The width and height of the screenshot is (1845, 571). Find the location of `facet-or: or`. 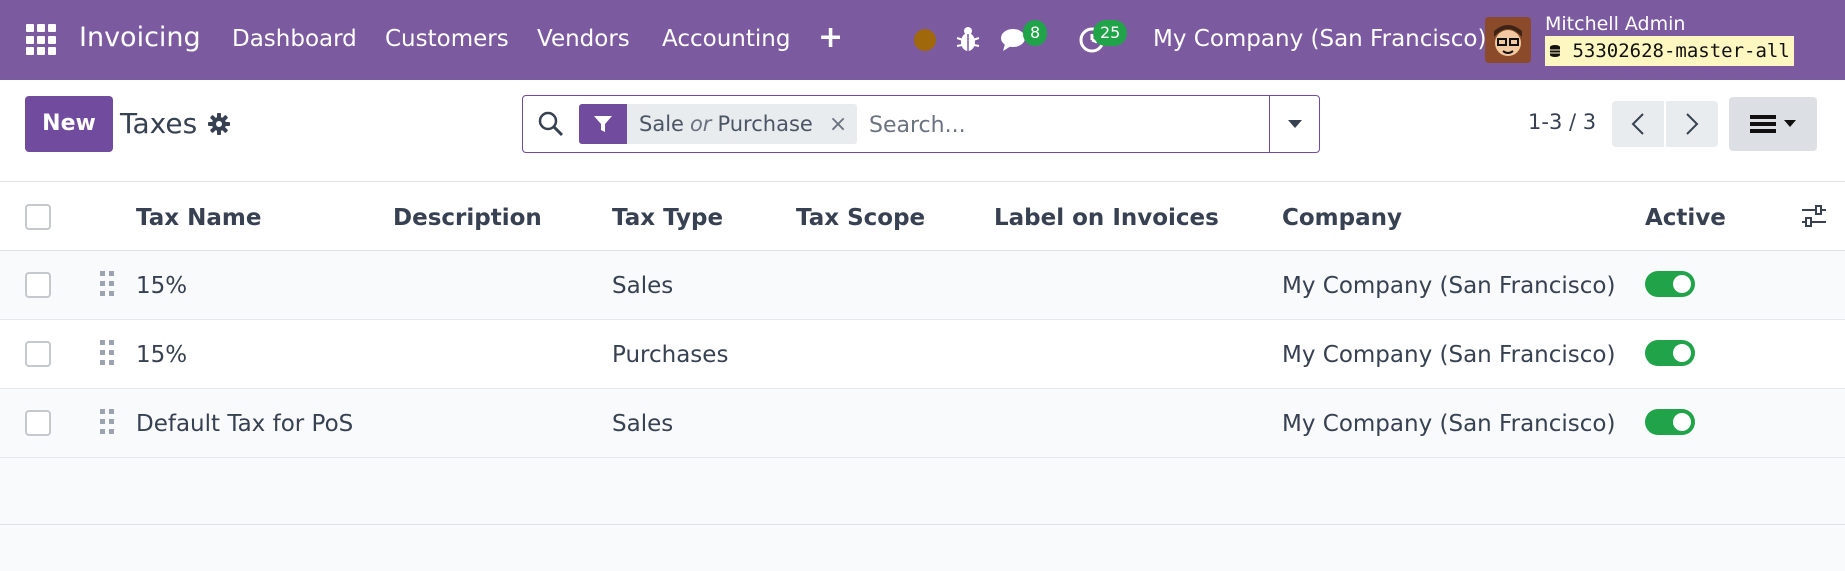

facet-or: or is located at coordinates (700, 124).